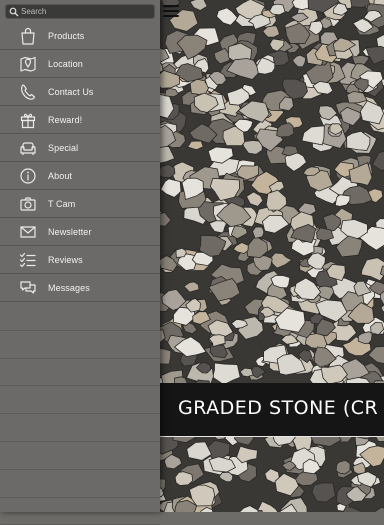 The height and width of the screenshot is (525, 384). I want to click on banner-title: GRADED STONE (CR, so click(278, 408).